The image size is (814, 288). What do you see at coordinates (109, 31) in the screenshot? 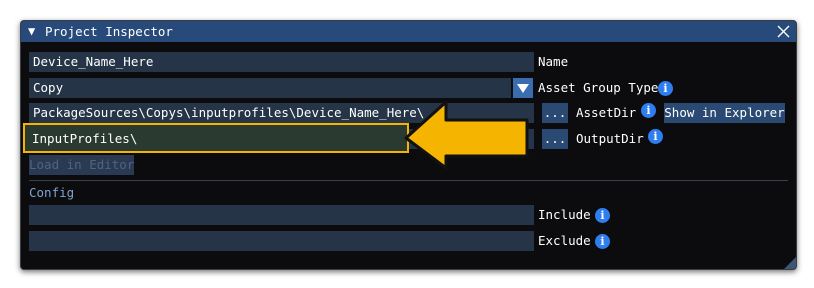
I see `window-title: Project Inspector` at bounding box center [109, 31].